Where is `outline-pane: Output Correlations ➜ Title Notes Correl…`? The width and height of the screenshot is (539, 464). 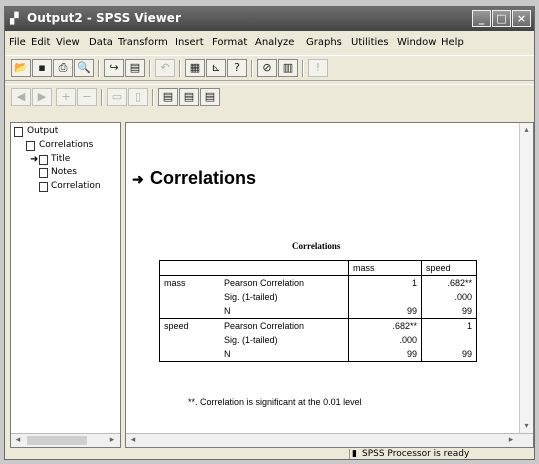 outline-pane: Output Correlations ➜ Title Notes Correl… is located at coordinates (65, 285).